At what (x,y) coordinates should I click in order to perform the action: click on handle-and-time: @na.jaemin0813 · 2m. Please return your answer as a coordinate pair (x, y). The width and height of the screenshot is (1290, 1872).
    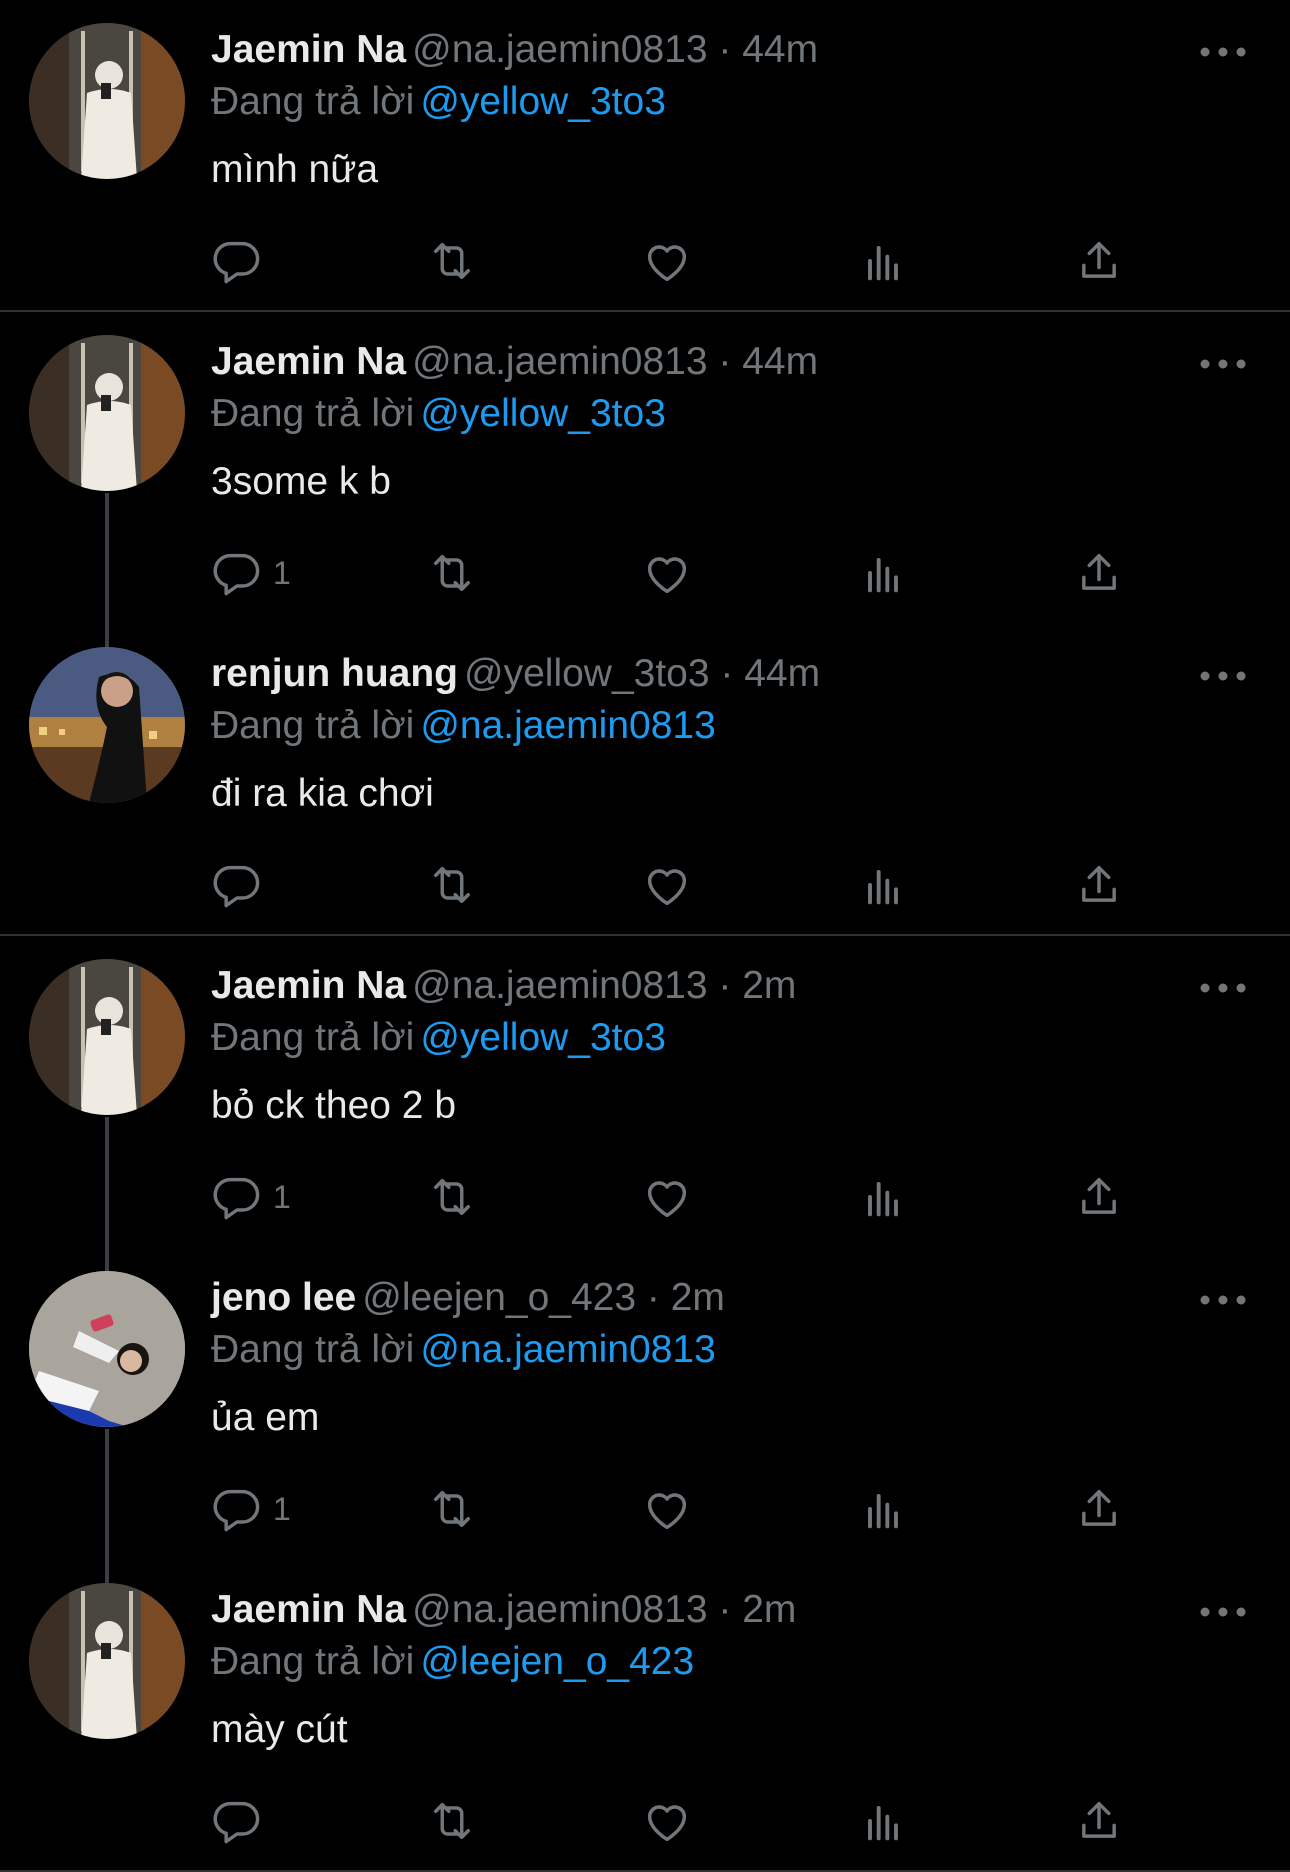
    Looking at the image, I should click on (604, 1609).